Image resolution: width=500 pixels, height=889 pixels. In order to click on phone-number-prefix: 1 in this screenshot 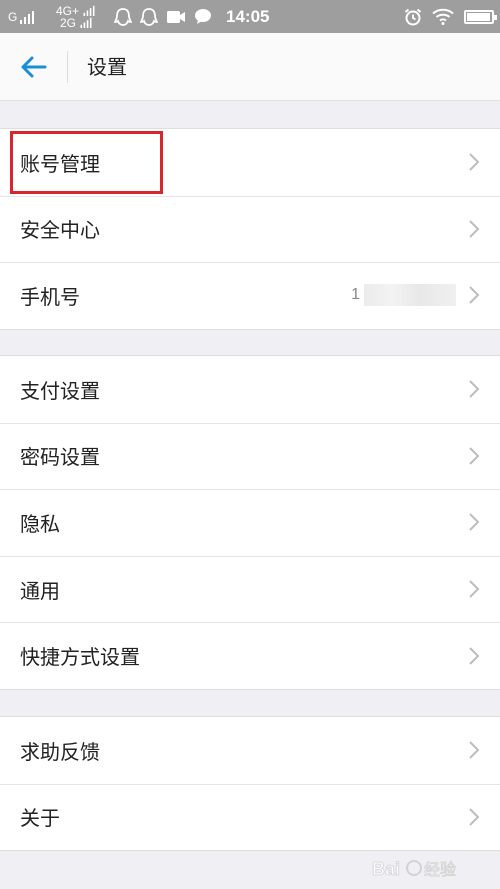, I will do `click(355, 295)`.